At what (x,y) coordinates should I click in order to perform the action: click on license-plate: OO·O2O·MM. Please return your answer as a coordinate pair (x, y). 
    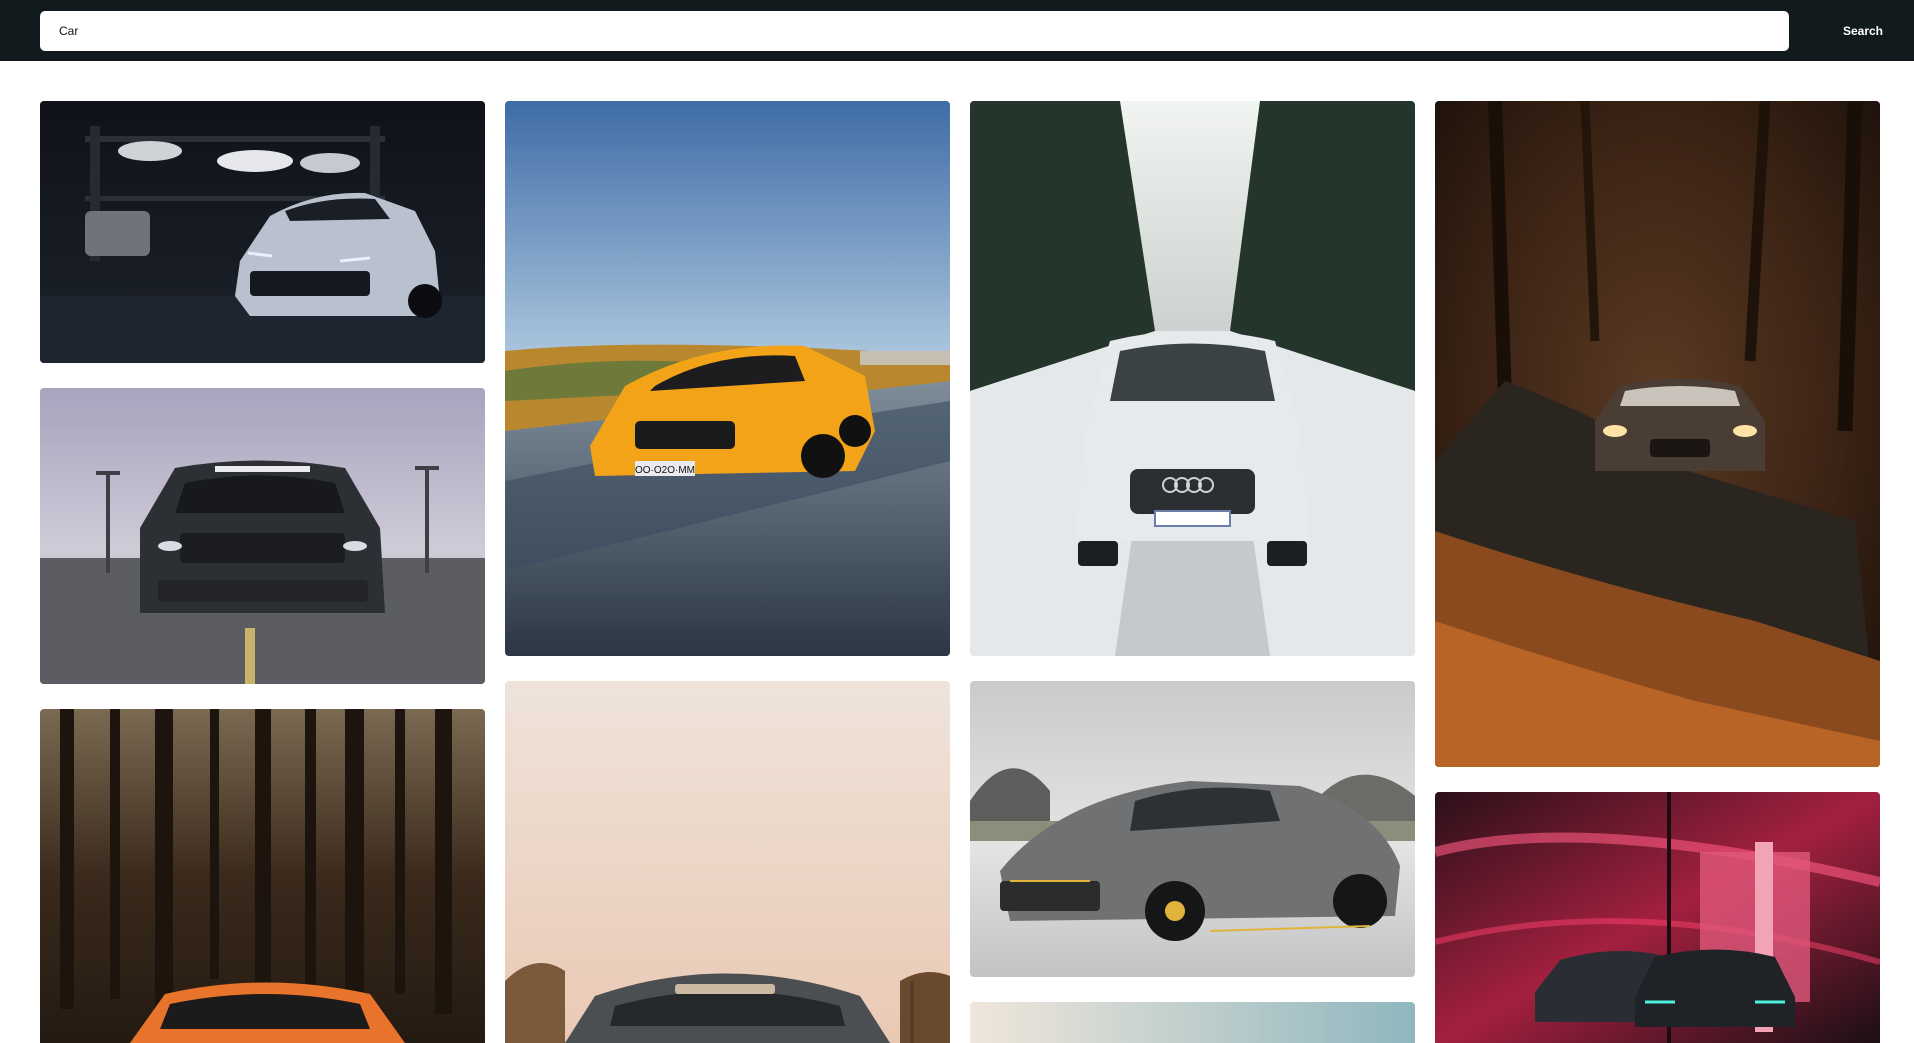
    Looking at the image, I should click on (665, 470).